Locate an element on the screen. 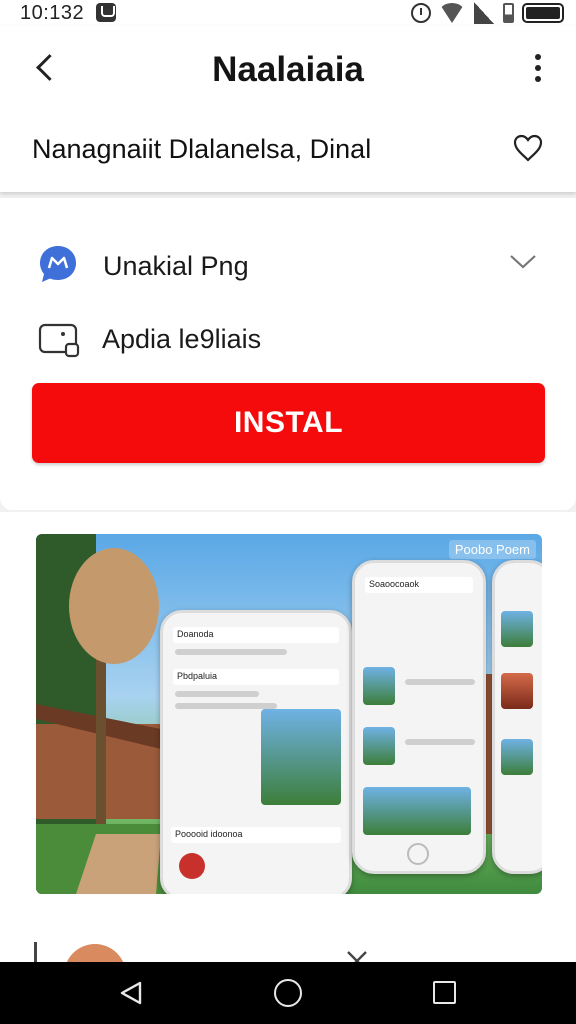 The height and width of the screenshot is (1024, 576). alarm-icon is located at coordinates (421, 13).